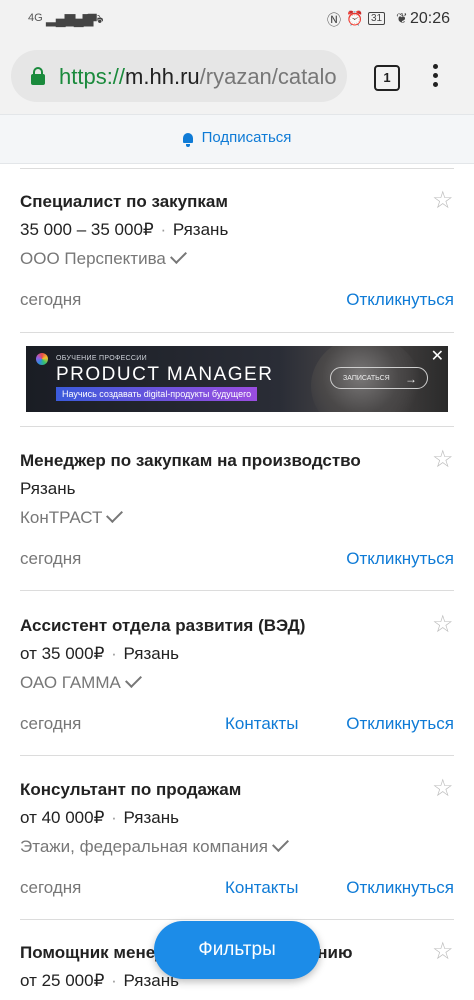  I want to click on alarm-icon: ⏰, so click(355, 18).